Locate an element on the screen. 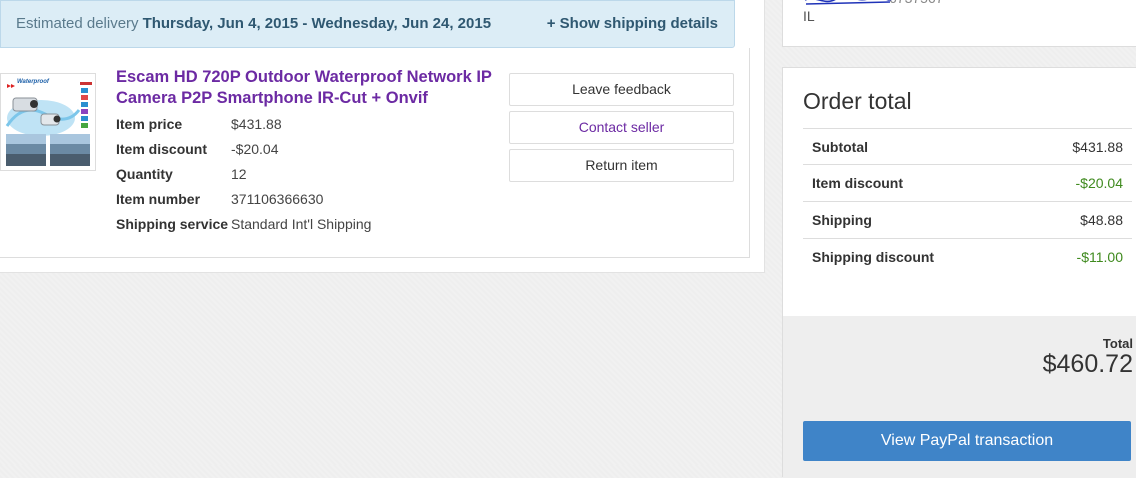 The width and height of the screenshot is (1136, 478). delivery-label: Estimated delivery is located at coordinates (77, 23).